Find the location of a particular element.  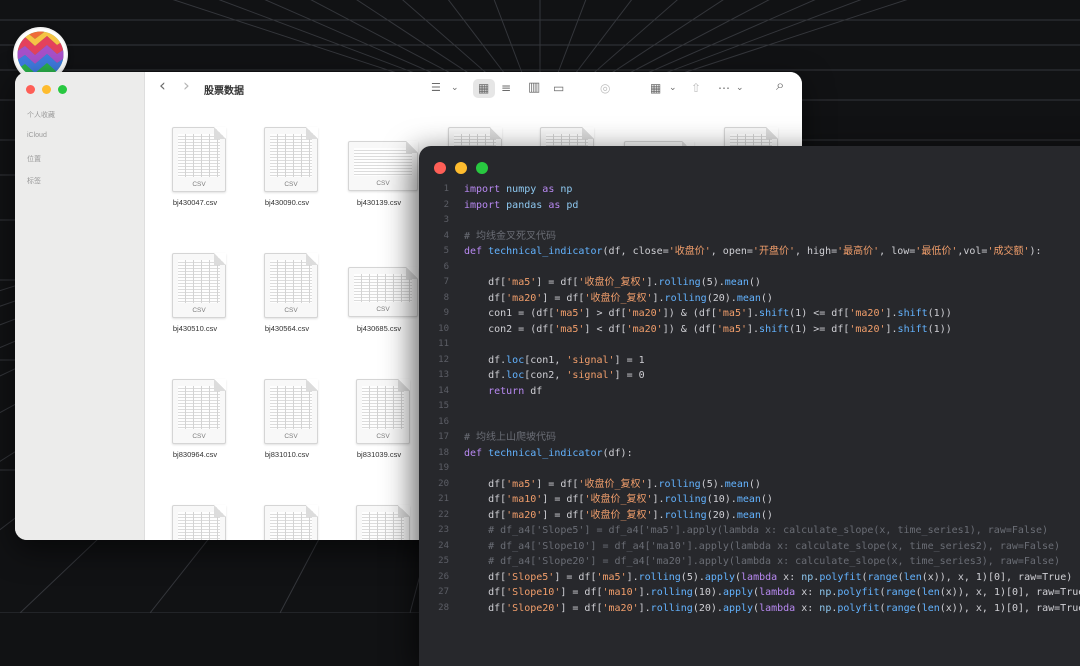

share-button: ⇧ is located at coordinates (696, 88).